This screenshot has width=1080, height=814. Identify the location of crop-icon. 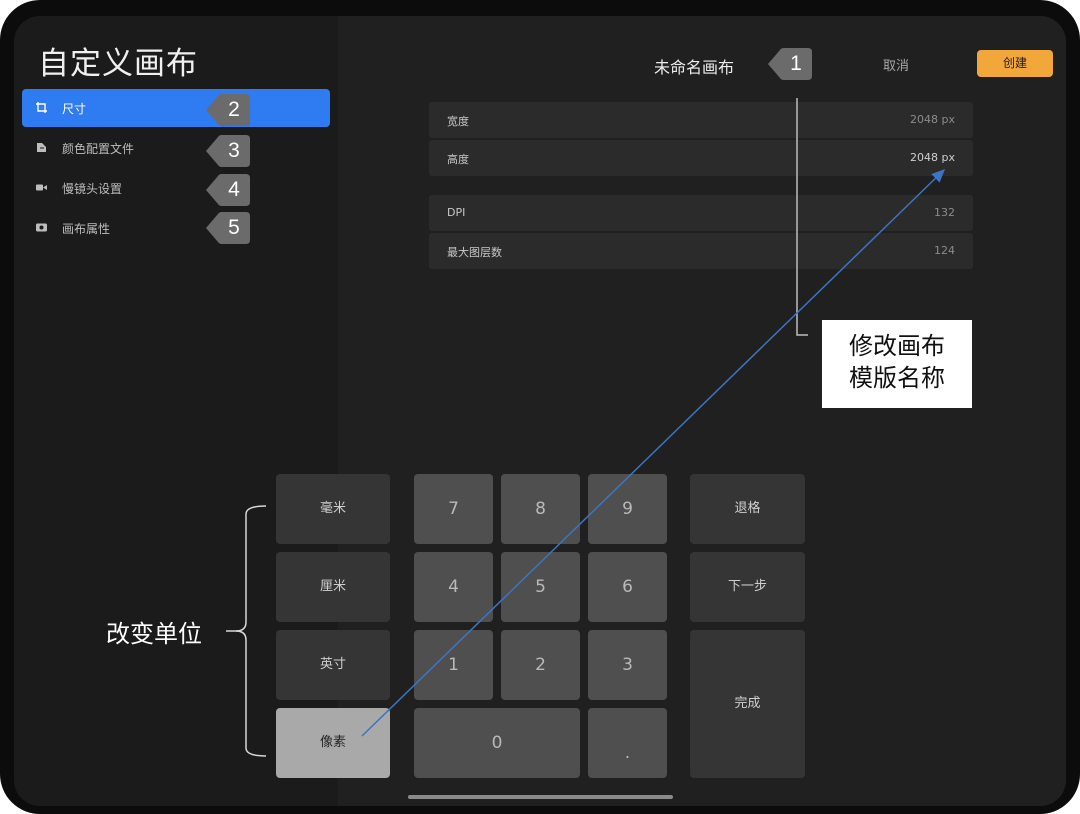
(41, 107).